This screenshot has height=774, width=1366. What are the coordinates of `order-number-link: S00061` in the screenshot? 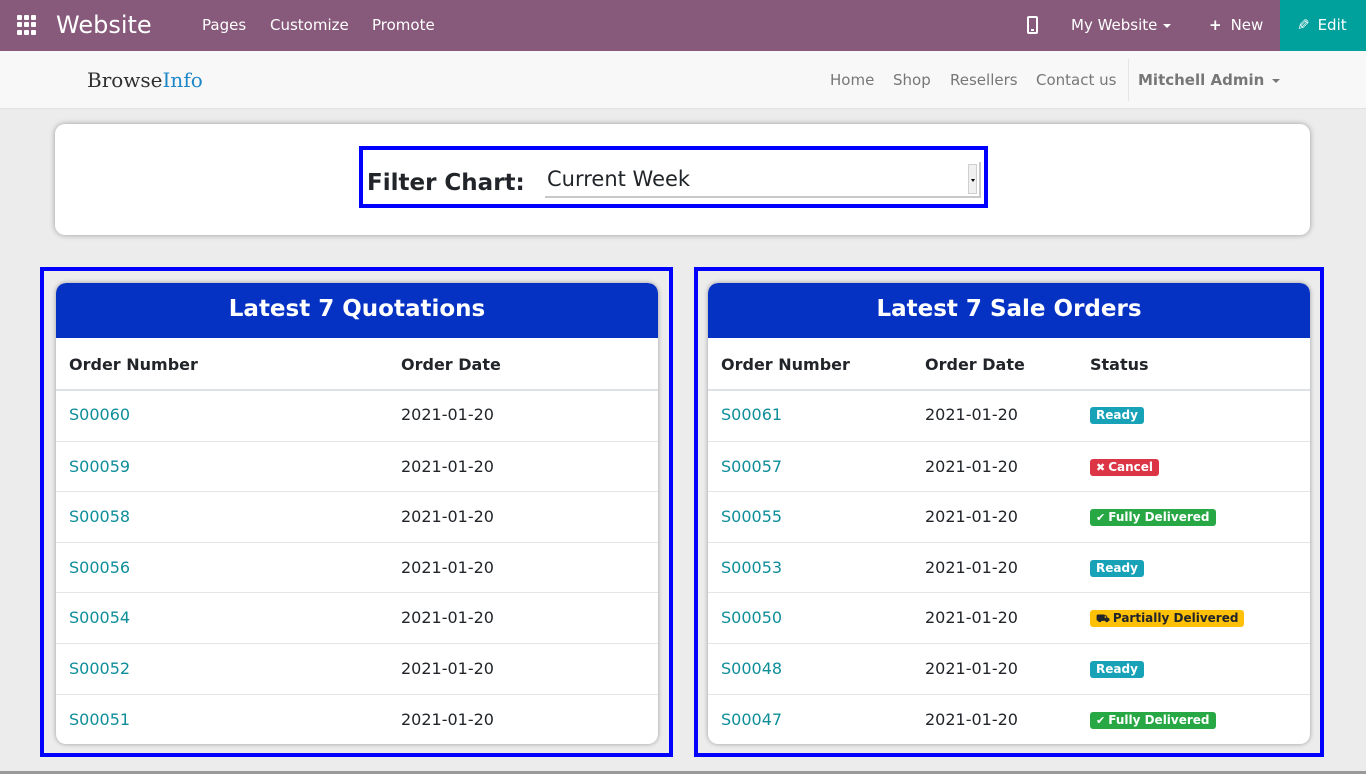 It's located at (751, 415).